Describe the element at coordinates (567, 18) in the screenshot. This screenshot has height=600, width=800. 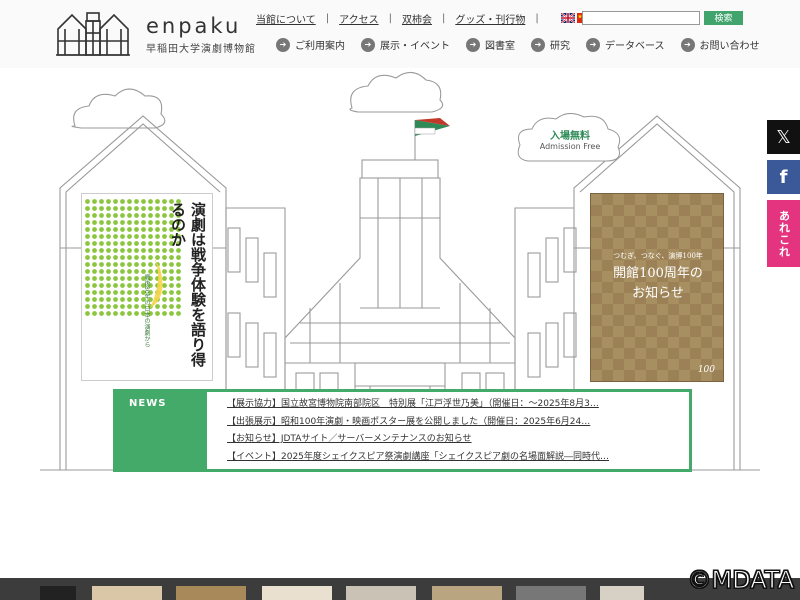
I see `uk-flag-icon` at that location.